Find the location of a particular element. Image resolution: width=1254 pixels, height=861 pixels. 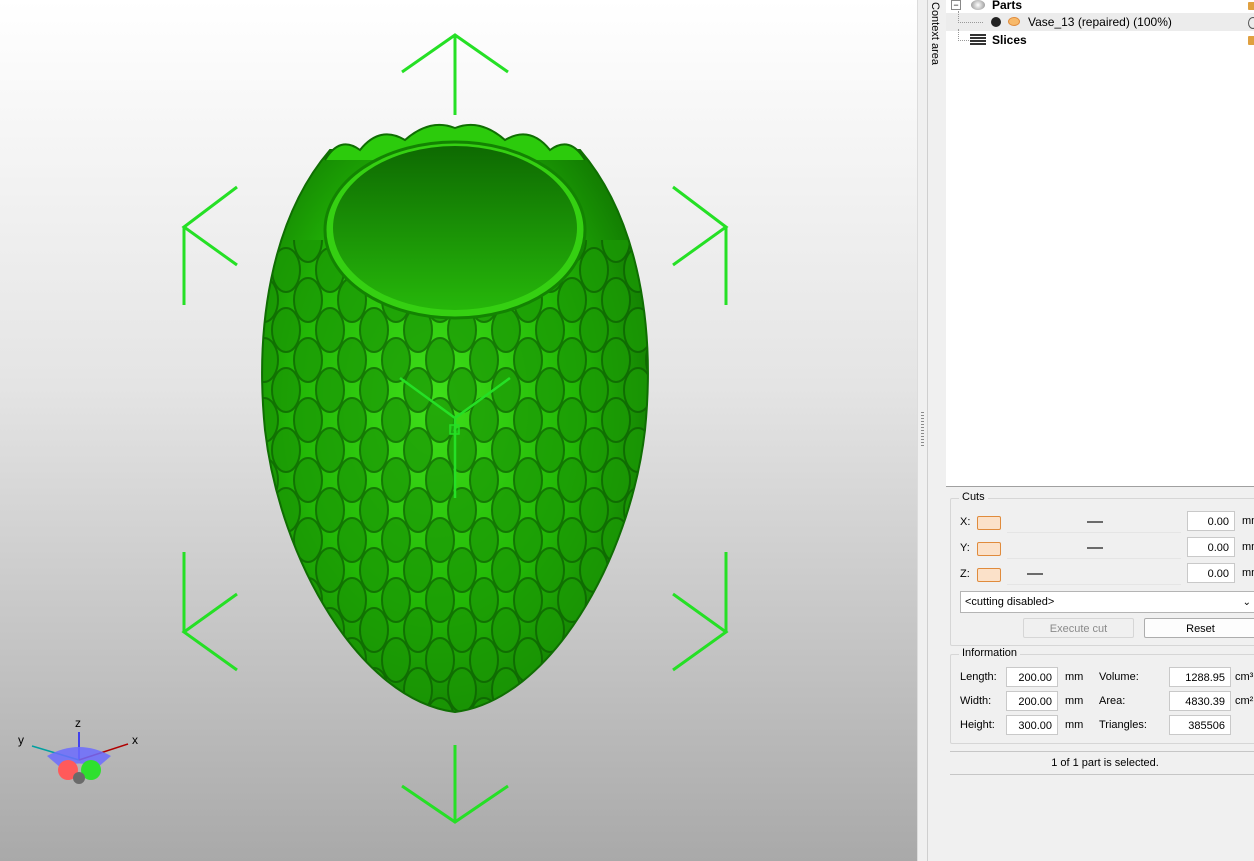

cut-y-toggle-button is located at coordinates (989, 549).